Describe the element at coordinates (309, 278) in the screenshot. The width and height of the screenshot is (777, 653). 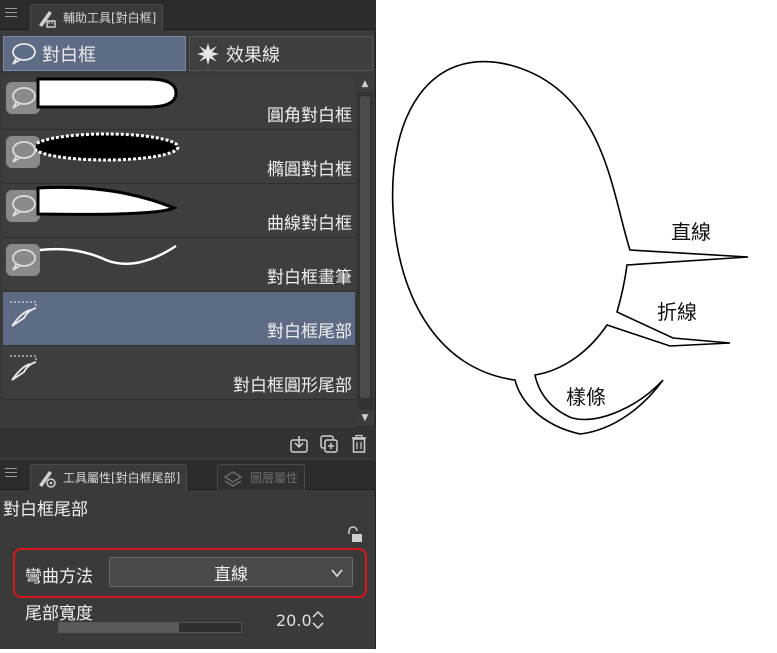
I see `list-item-label: 對白框畫筆` at that location.